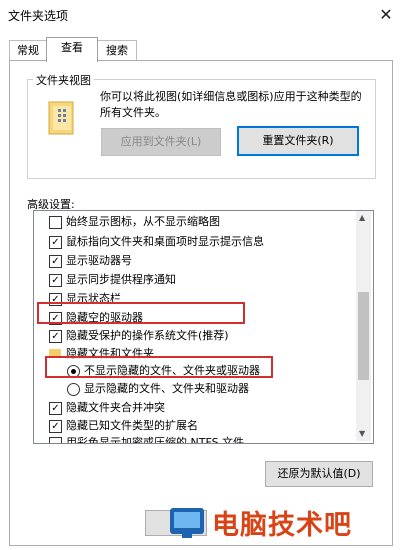 The width and height of the screenshot is (401, 550). I want to click on window-title: 文件夹选项, so click(38, 16).